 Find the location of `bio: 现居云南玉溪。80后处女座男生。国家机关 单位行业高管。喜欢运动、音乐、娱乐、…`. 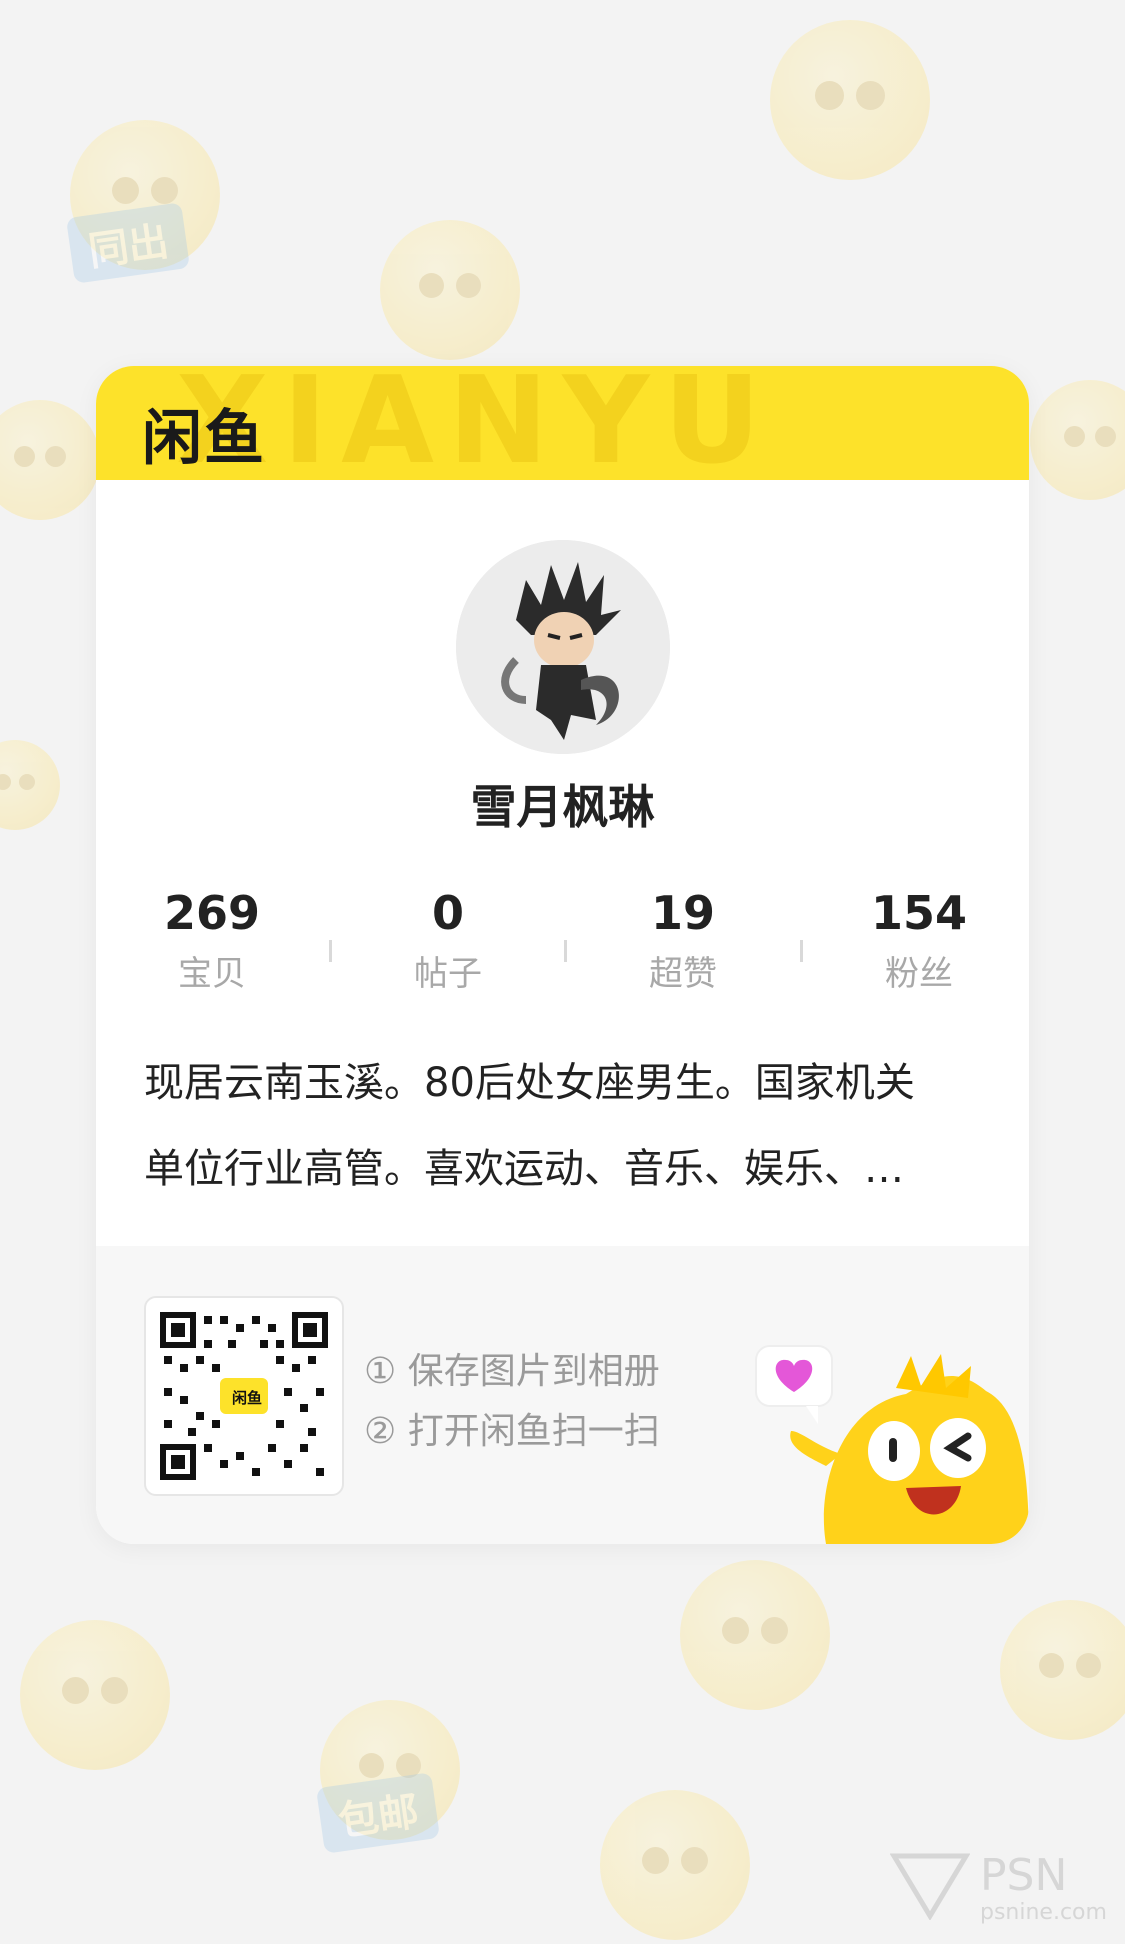

bio: 现居云南玉溪。80后处女座男生。国家机关 单位行业高管。喜欢运动、音乐、娱乐、… is located at coordinates (559, 1126).